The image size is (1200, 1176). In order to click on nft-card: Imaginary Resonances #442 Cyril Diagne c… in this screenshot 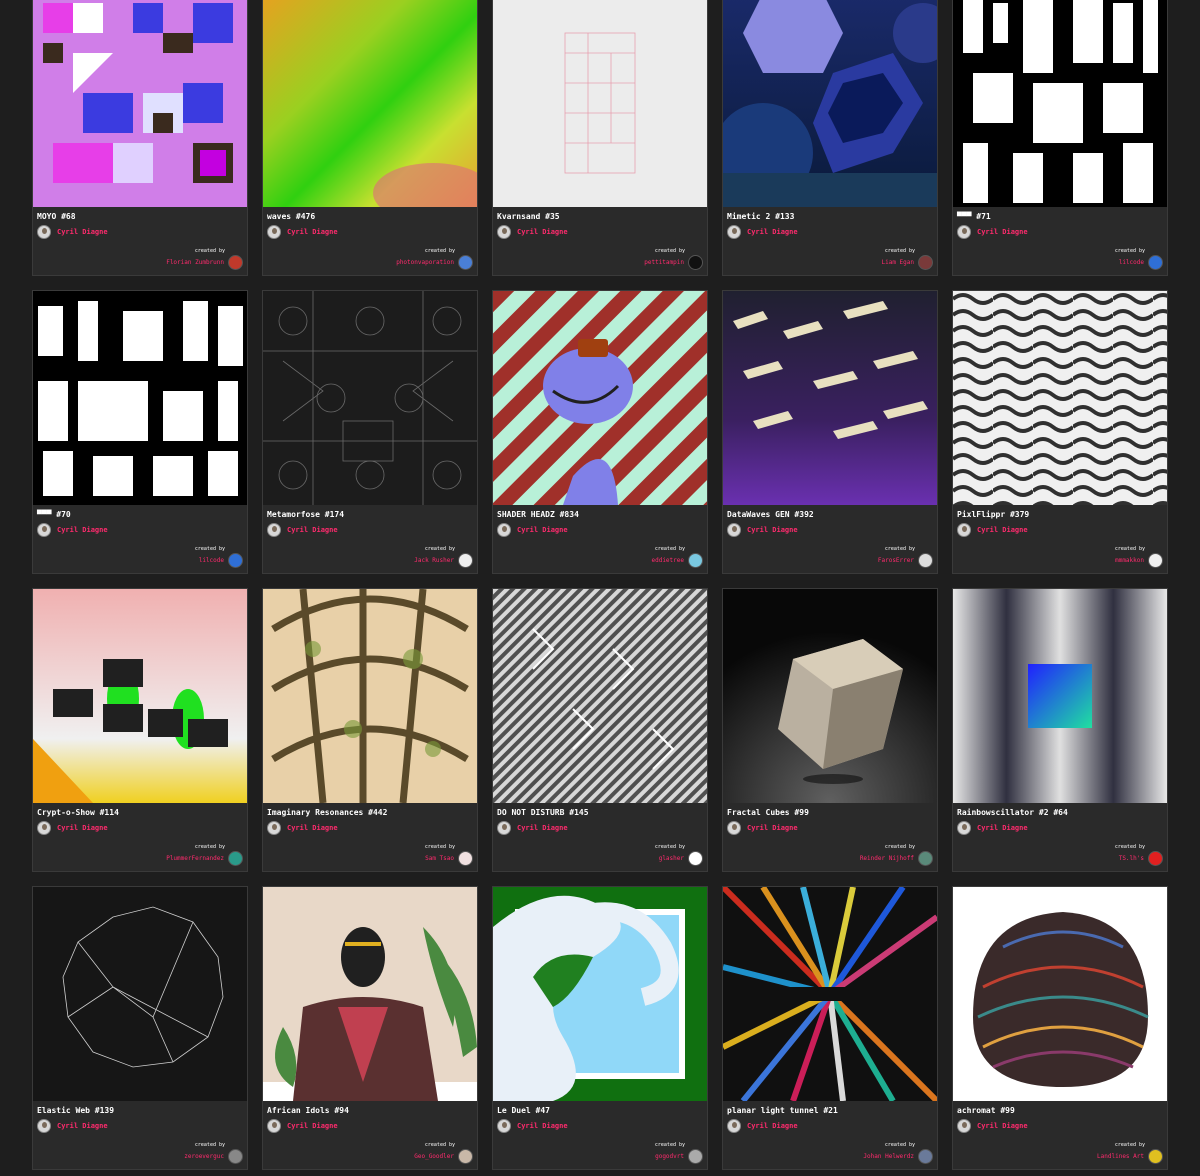, I will do `click(370, 730)`.